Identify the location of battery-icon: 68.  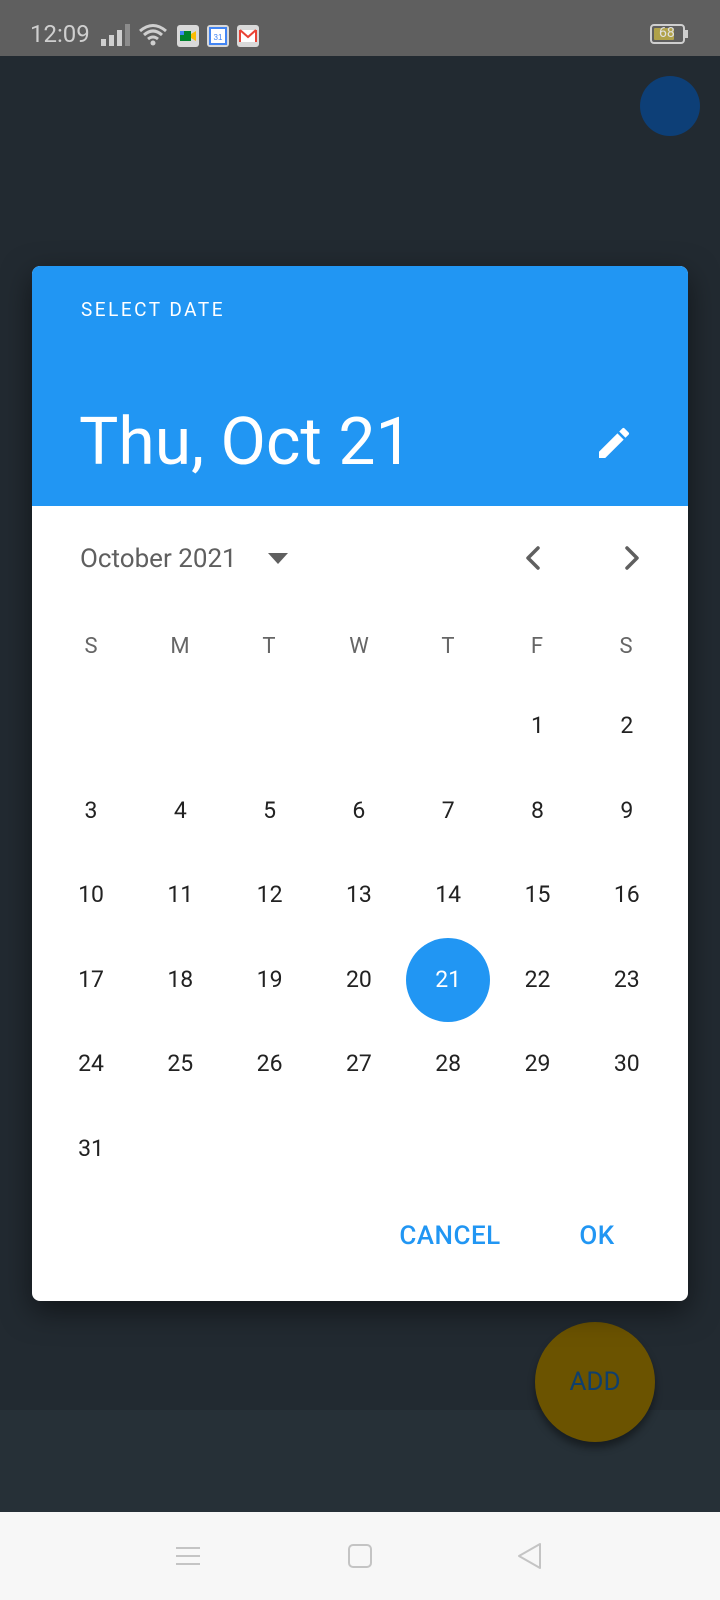
(669, 34).